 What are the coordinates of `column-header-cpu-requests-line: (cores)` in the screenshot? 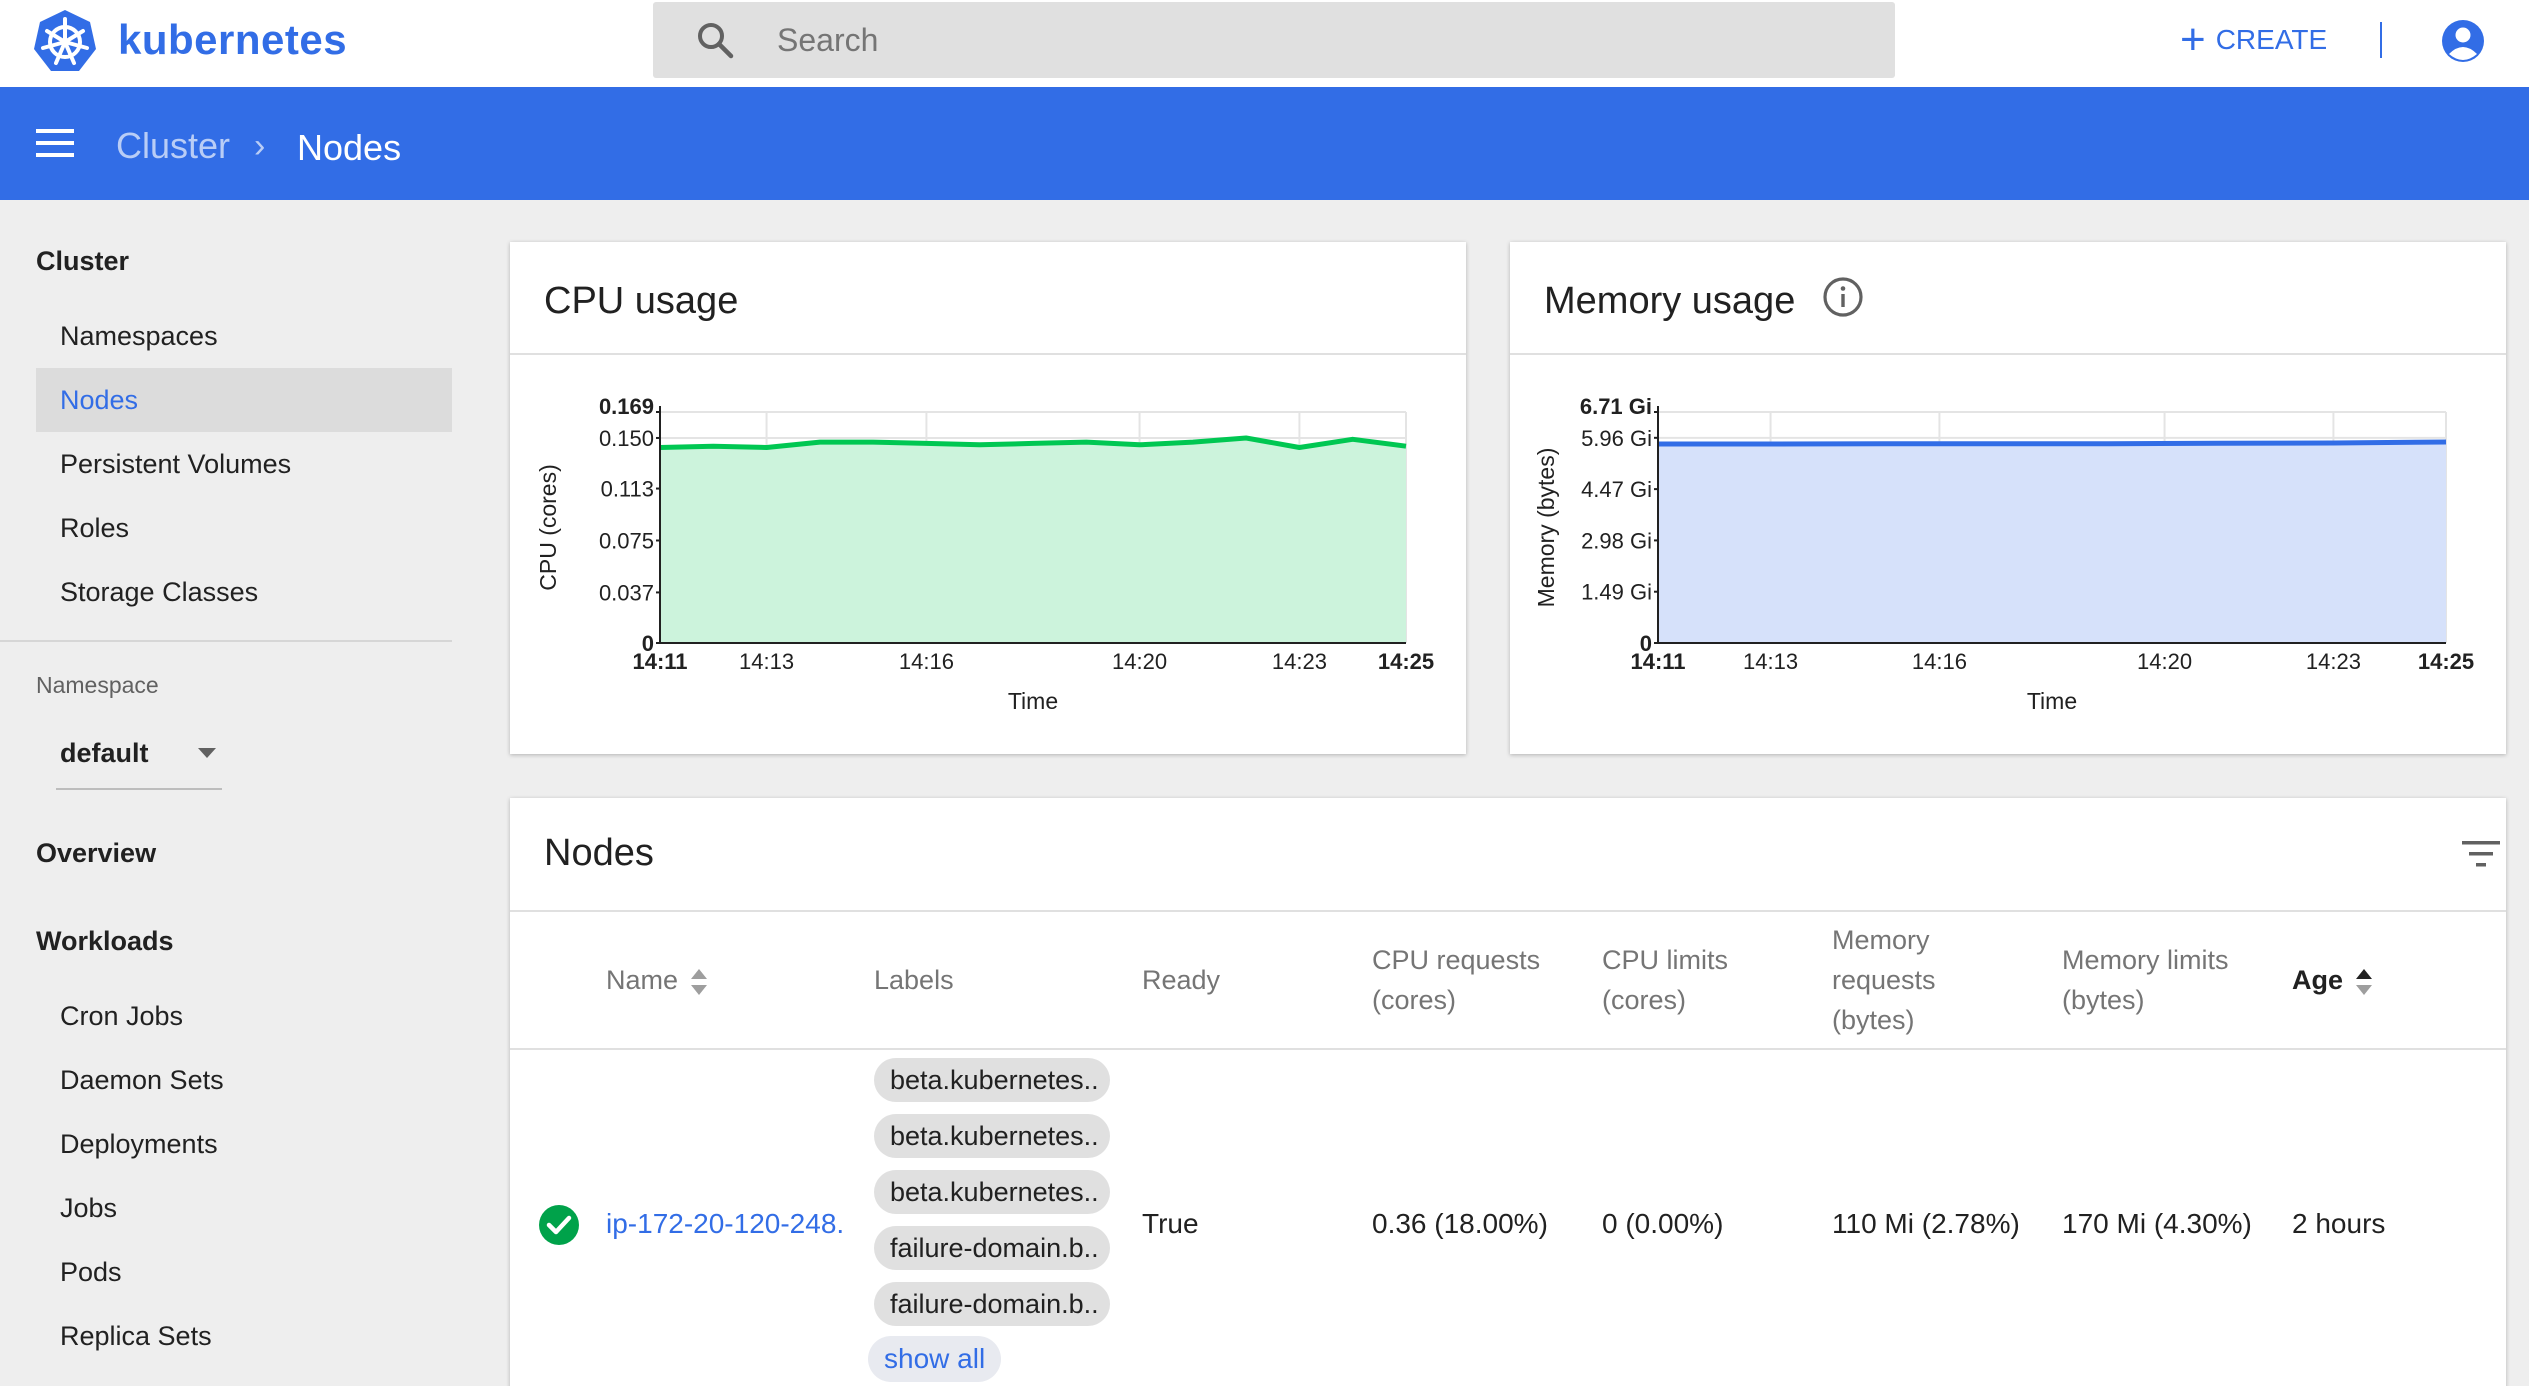 It's located at (1414, 1000).